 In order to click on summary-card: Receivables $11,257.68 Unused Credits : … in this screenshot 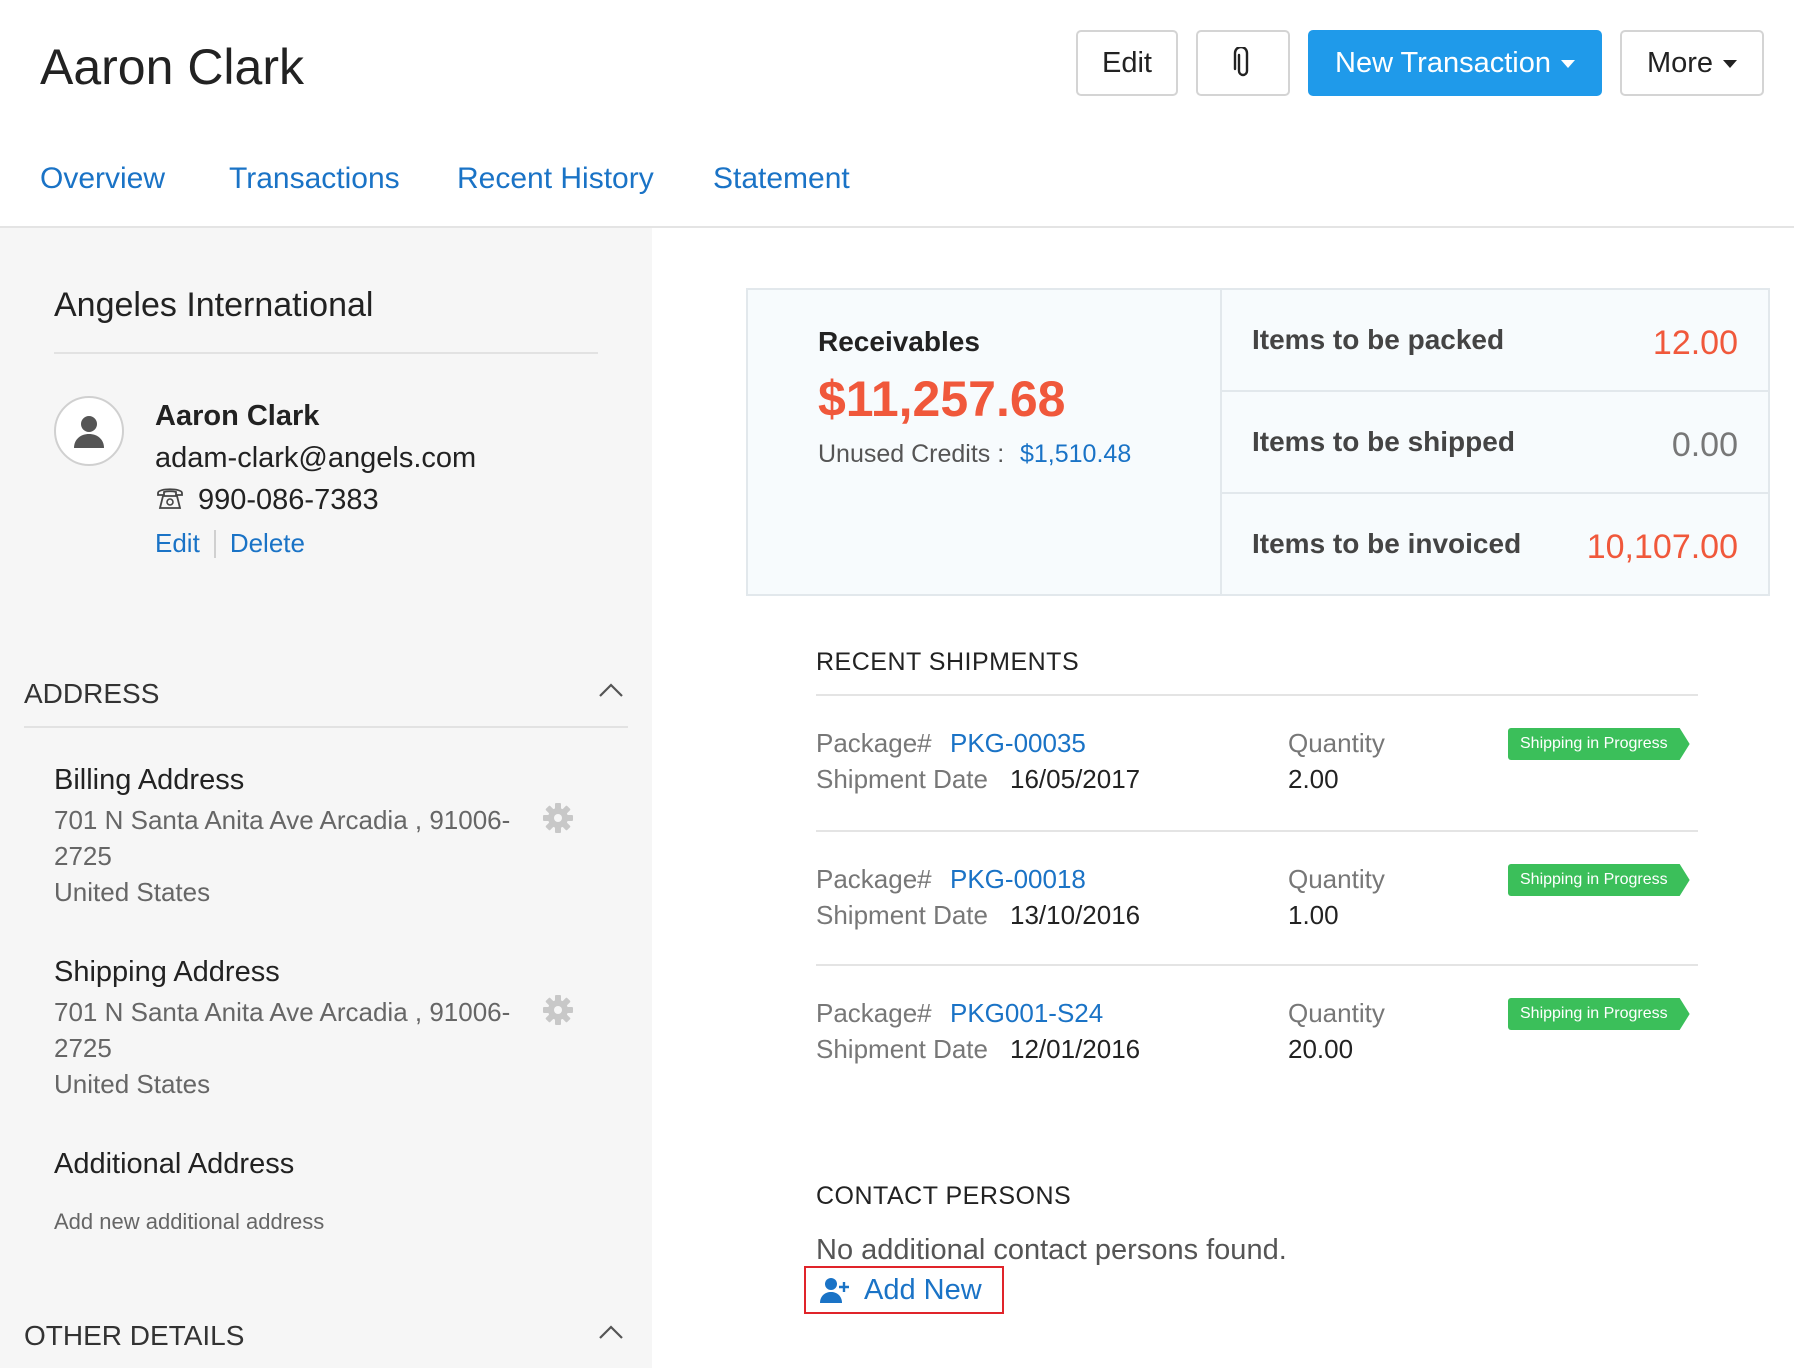, I will do `click(1258, 442)`.